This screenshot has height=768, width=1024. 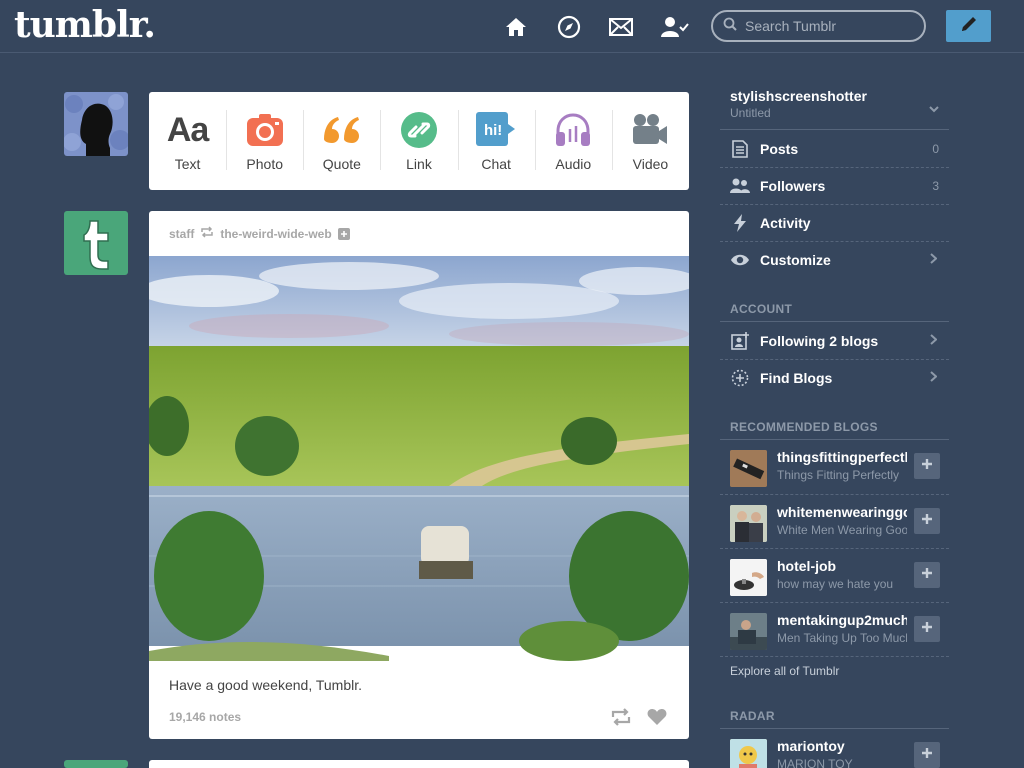 What do you see at coordinates (621, 717) in the screenshot?
I see `reblog-icon` at bounding box center [621, 717].